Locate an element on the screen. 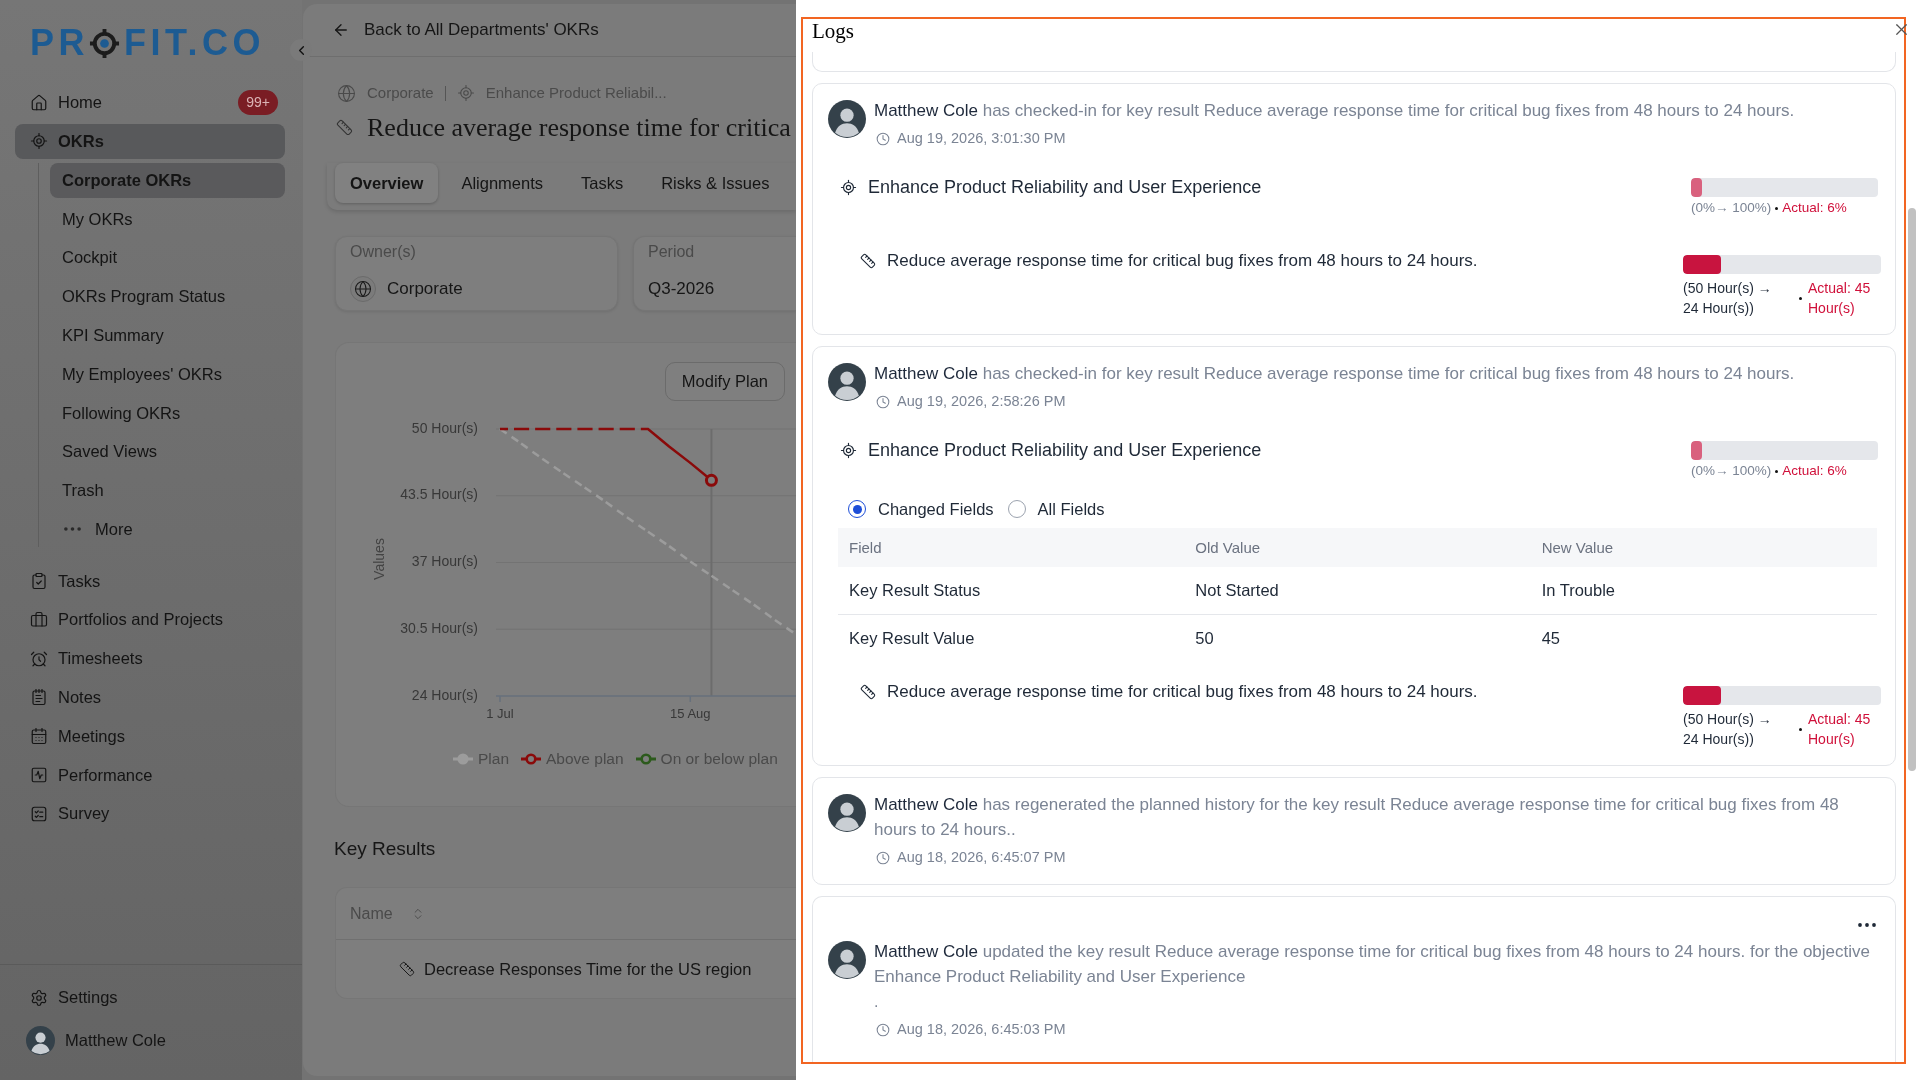 The image size is (1920, 1080). field-value: Q3-2026 is located at coordinates (681, 289).